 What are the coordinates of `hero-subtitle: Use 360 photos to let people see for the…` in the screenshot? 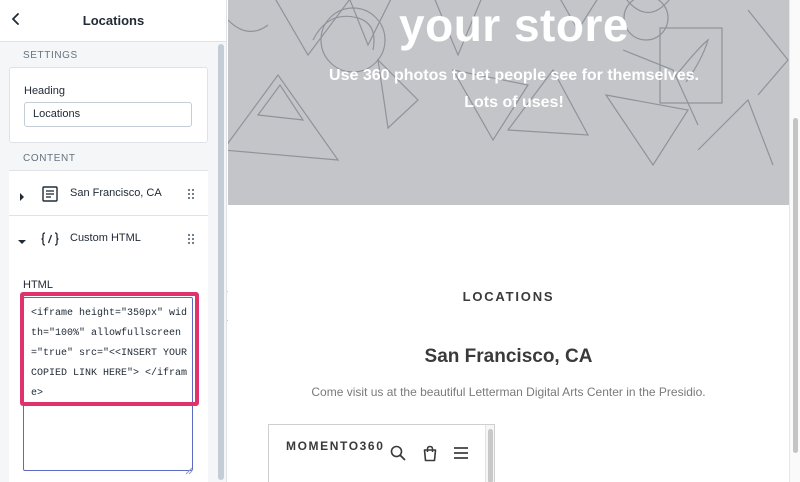 It's located at (514, 89).